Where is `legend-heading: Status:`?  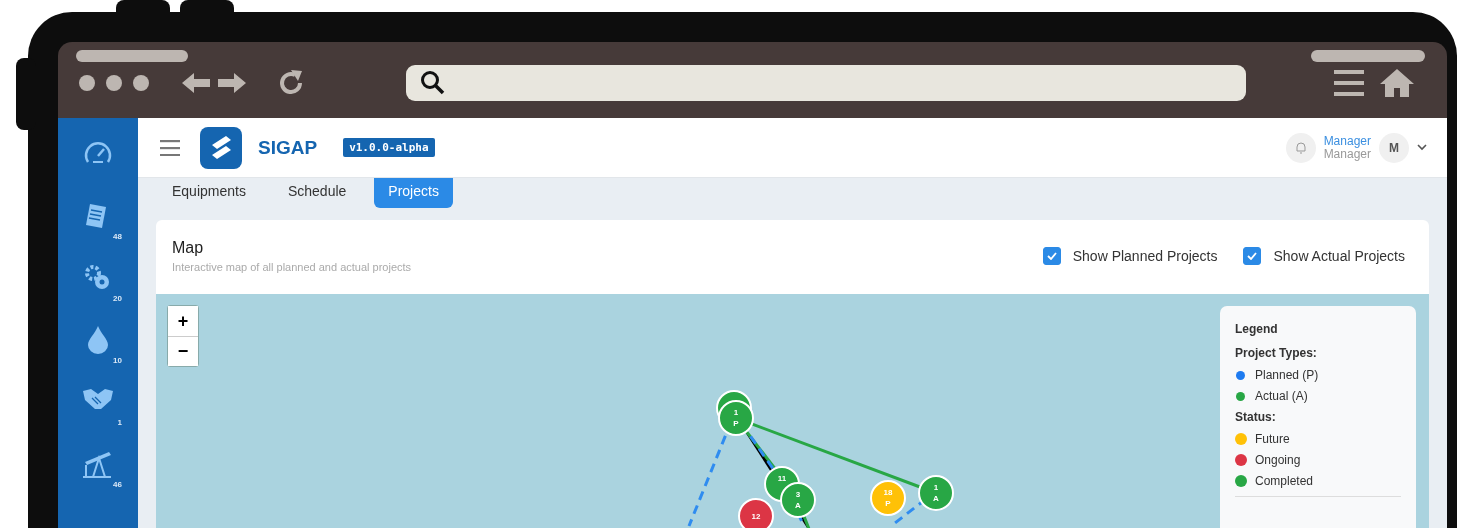
legend-heading: Status: is located at coordinates (1256, 417).